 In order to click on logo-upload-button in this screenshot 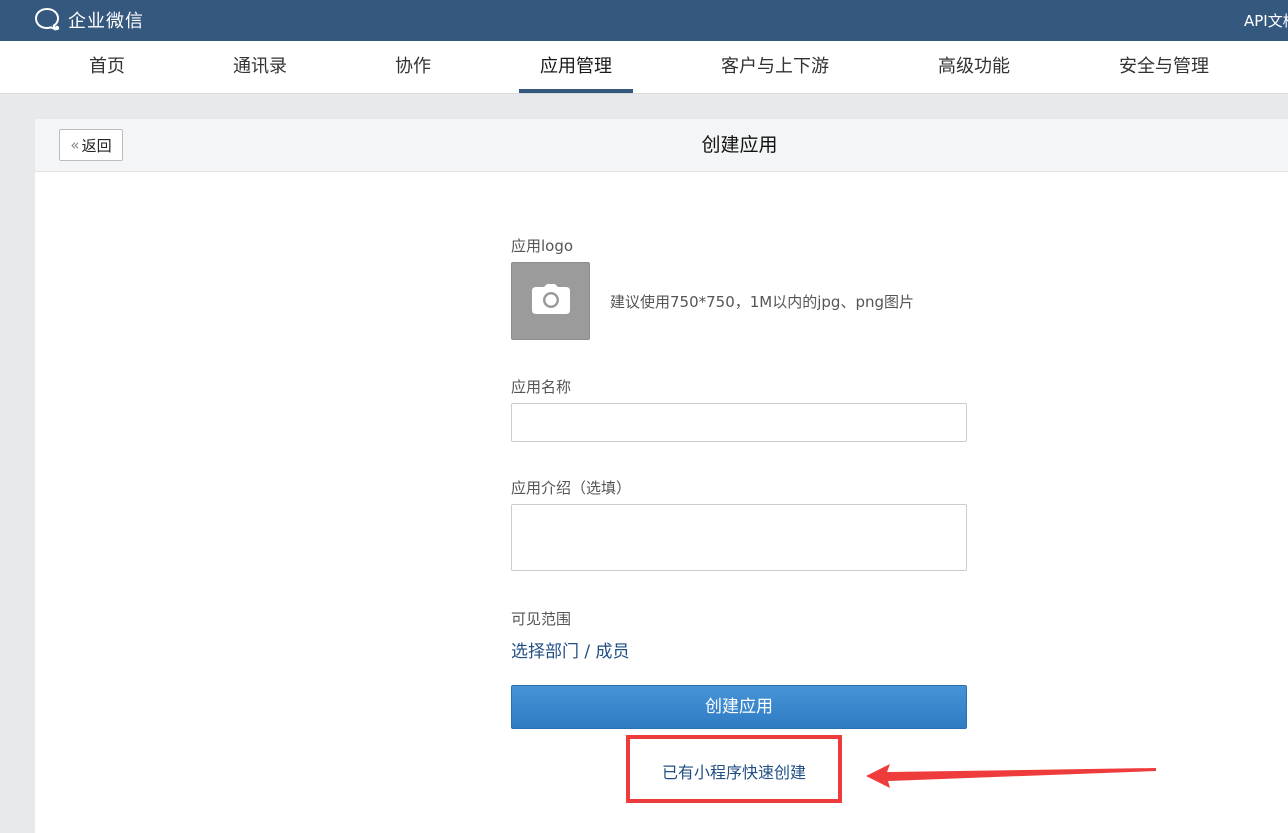, I will do `click(550, 301)`.